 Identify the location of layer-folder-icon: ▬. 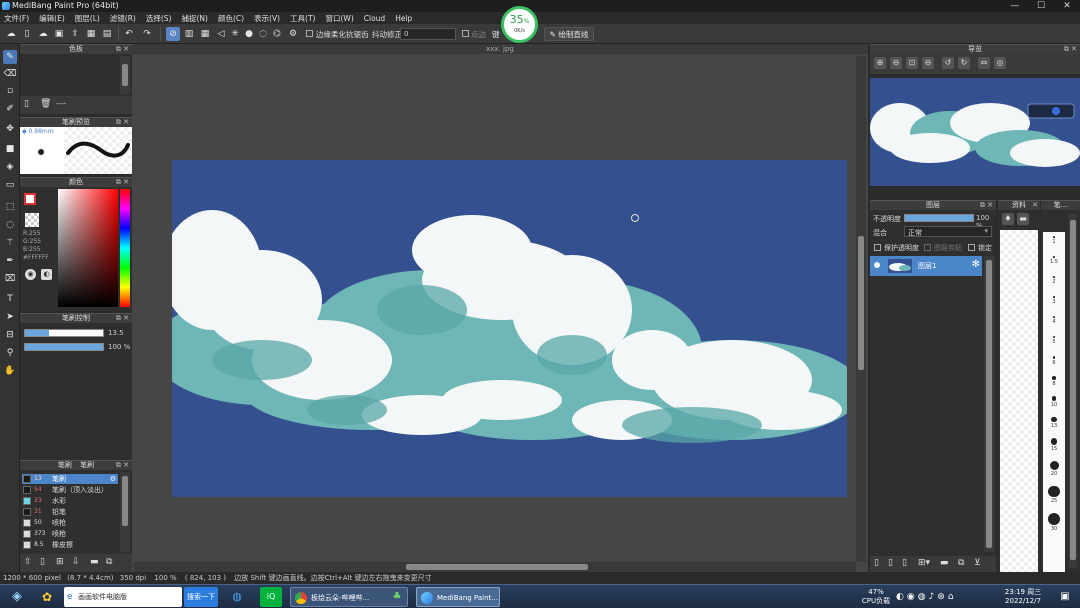
(944, 563).